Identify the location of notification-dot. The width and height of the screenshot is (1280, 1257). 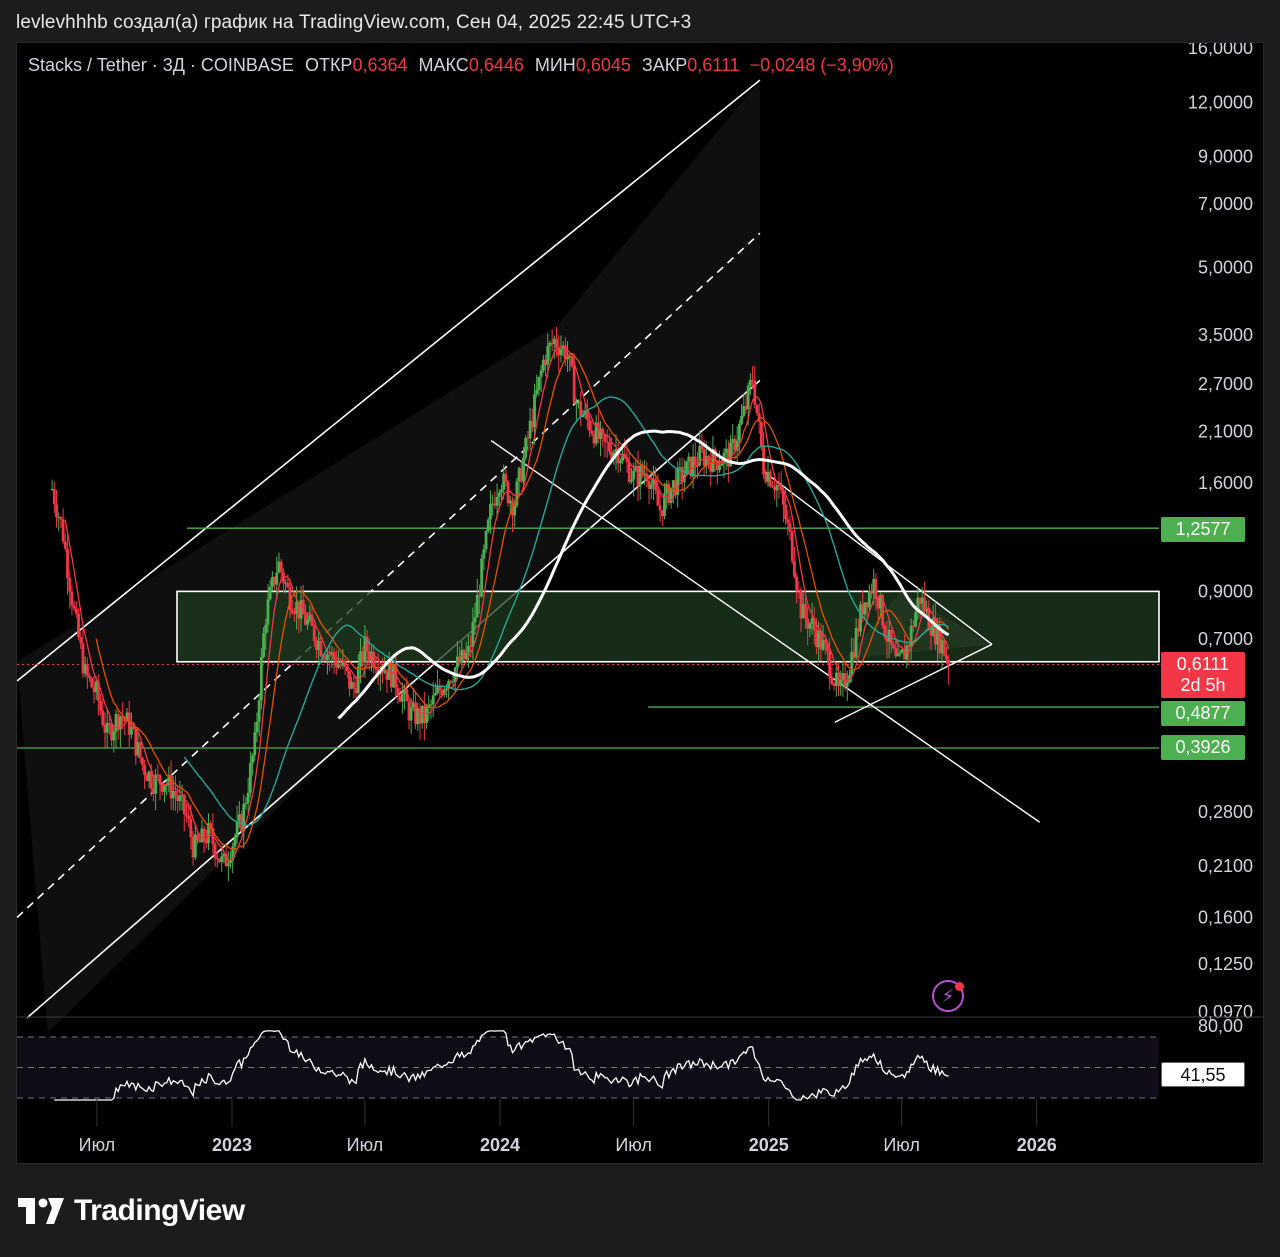
(959, 986).